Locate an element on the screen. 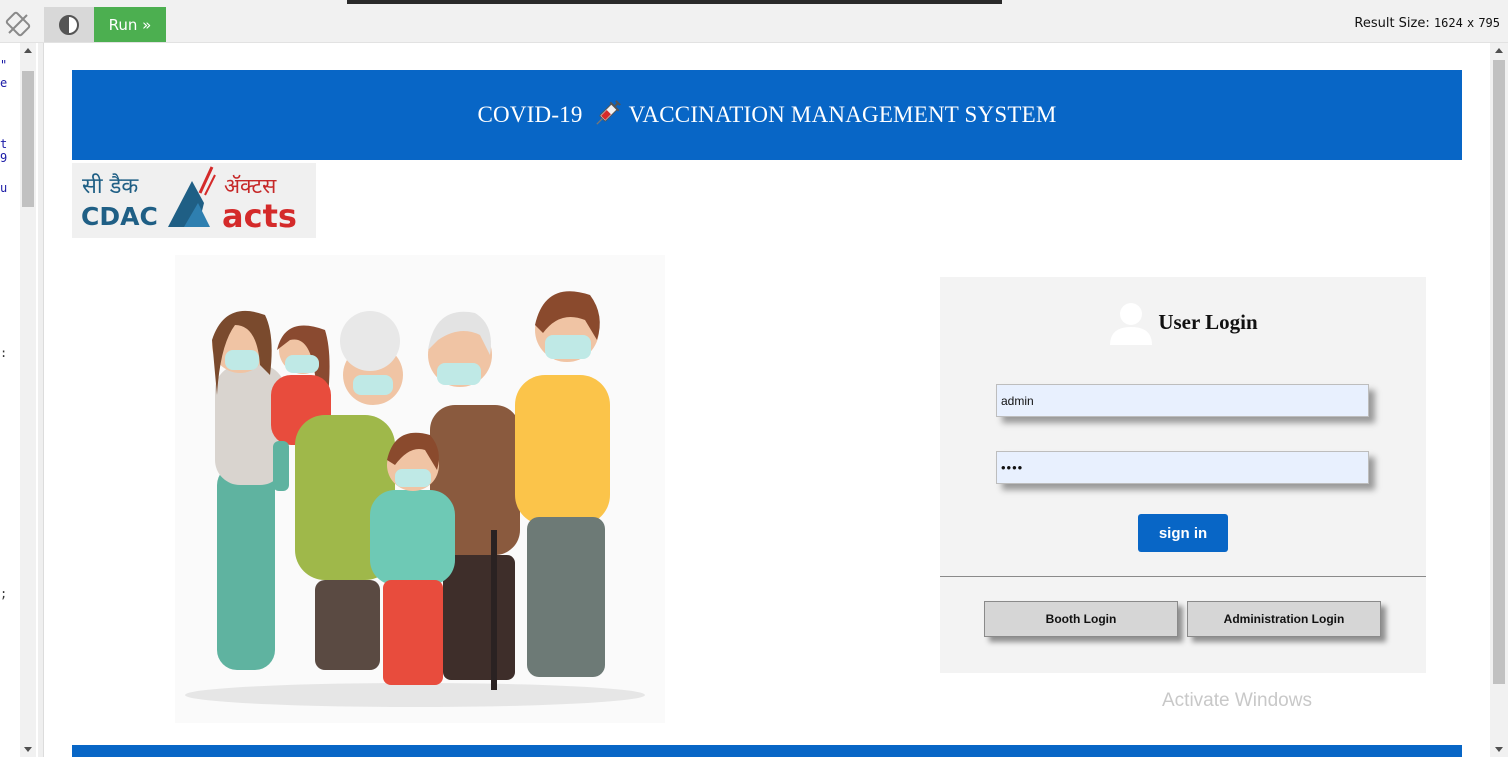 This screenshot has height=757, width=1508. contrast-icon is located at coordinates (69, 24).